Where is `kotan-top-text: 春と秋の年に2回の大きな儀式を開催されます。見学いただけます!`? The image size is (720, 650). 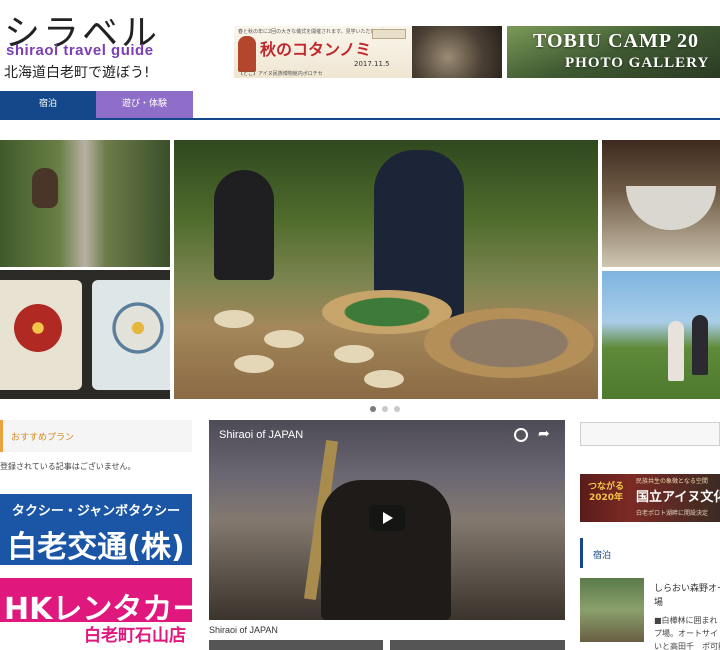
kotan-top-text: 春と秋の年に2回の大きな儀式を開催されます。見学いただけます! is located at coordinates (313, 32).